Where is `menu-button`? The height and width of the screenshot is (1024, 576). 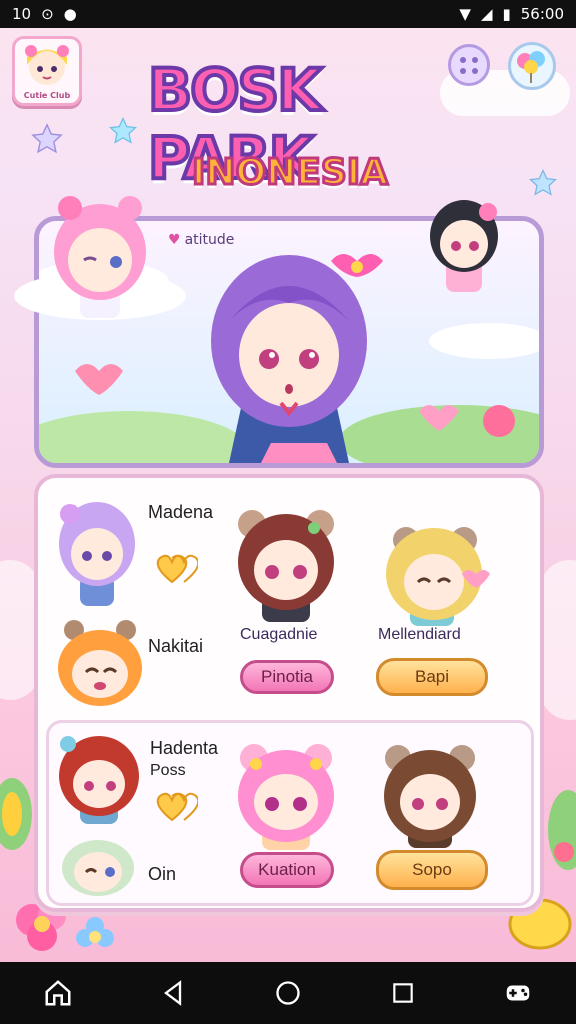
menu-button is located at coordinates (469, 65).